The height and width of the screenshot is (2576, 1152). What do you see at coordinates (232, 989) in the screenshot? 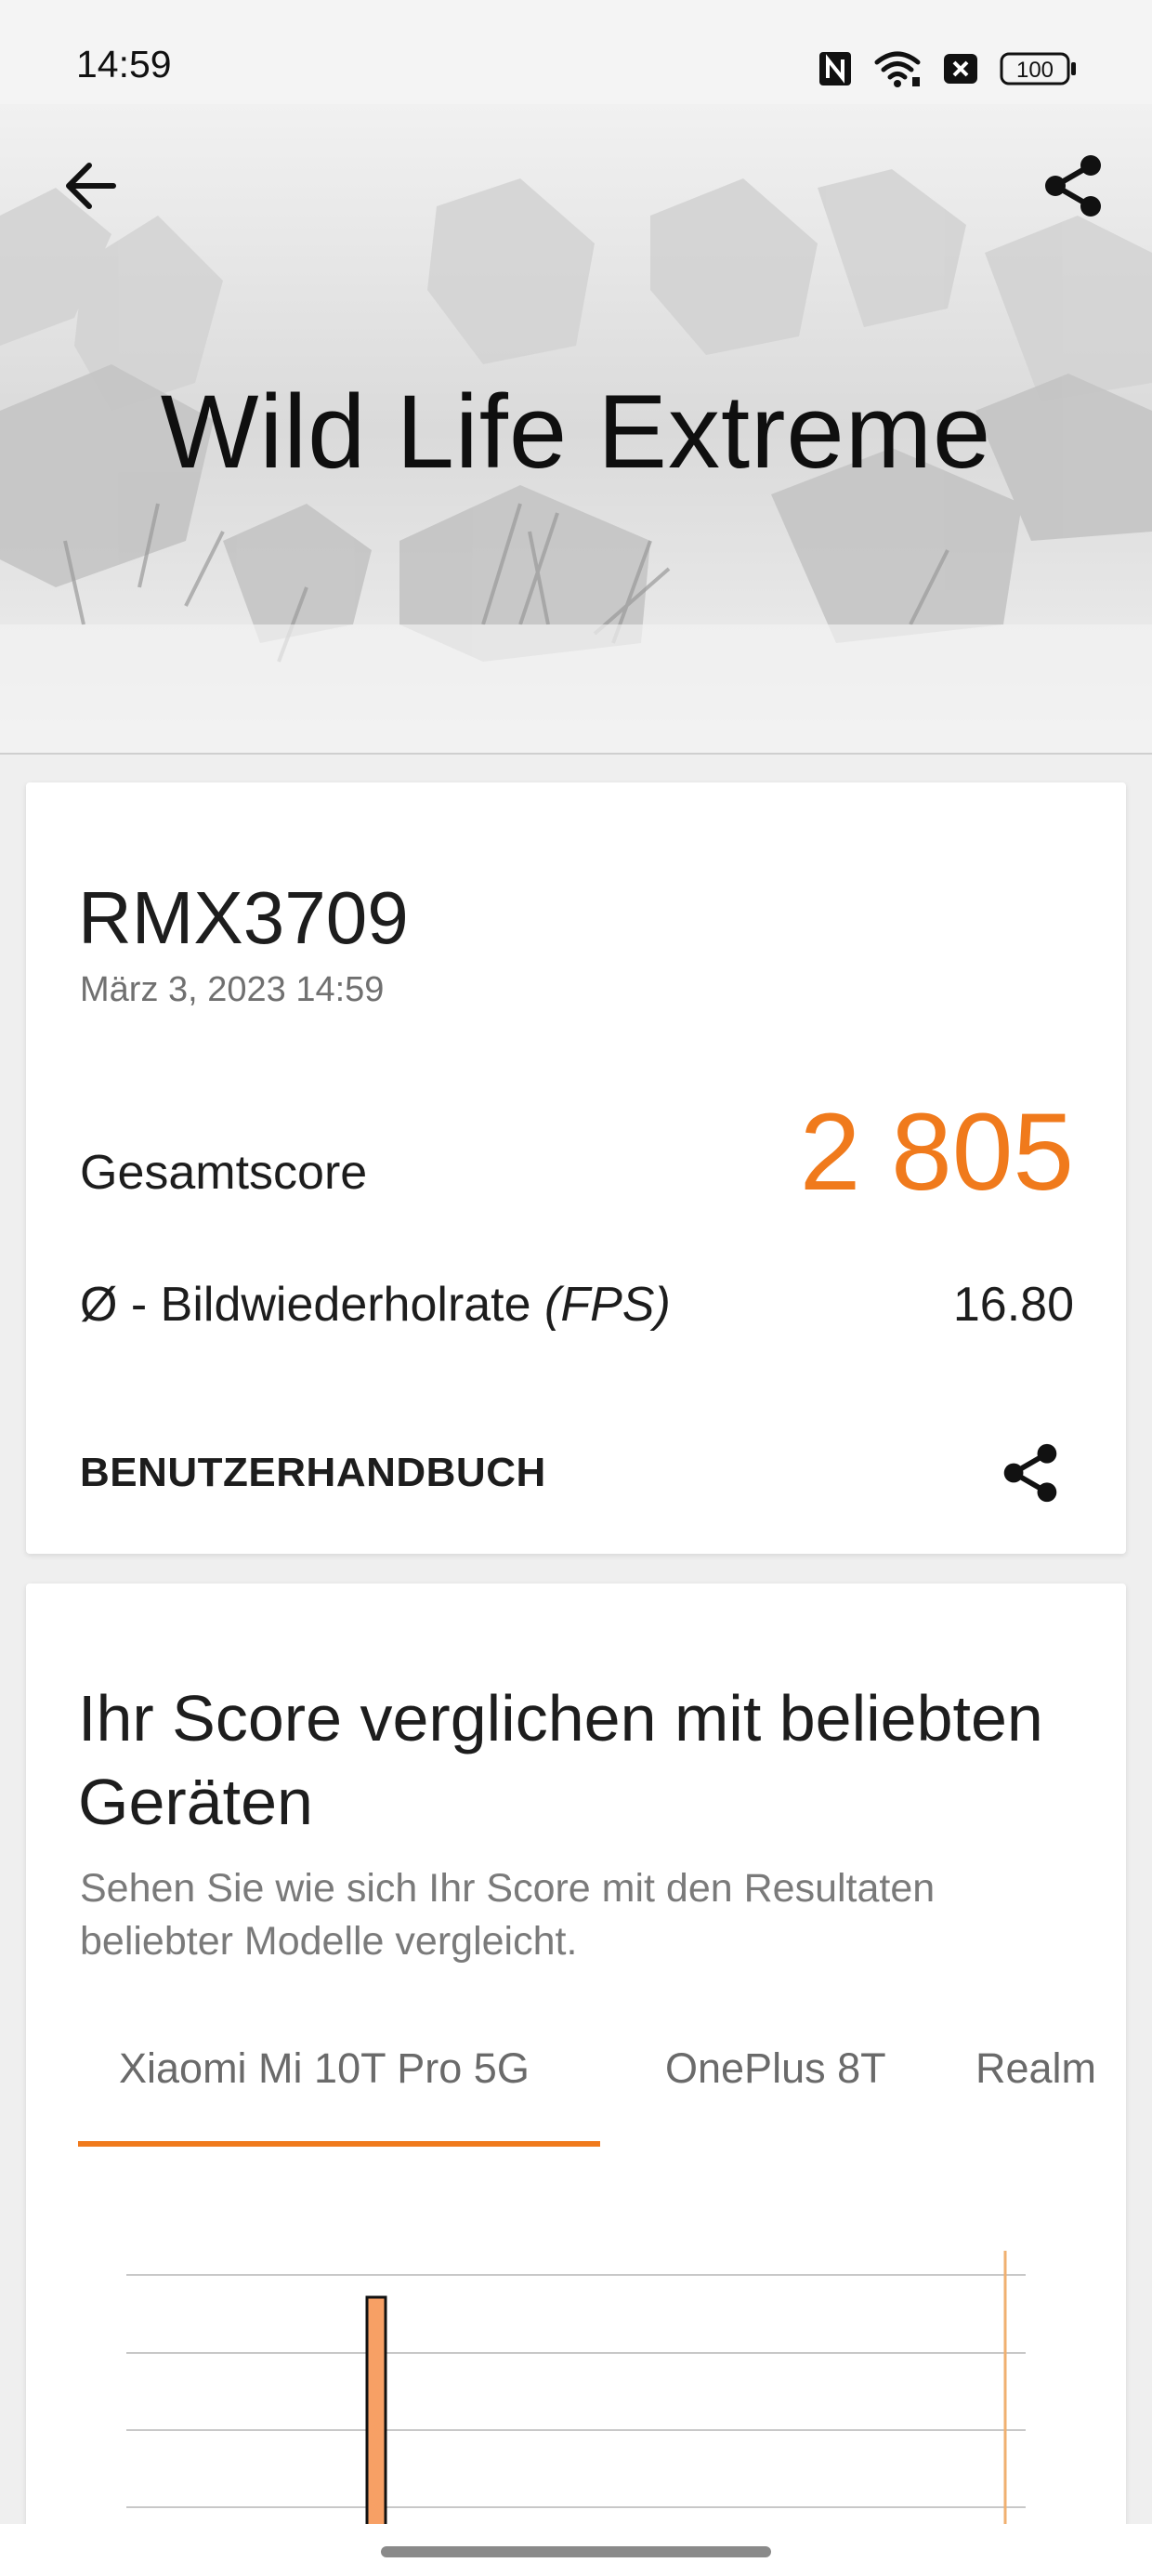
I see `test-date: März 3, 2023 14:59` at bounding box center [232, 989].